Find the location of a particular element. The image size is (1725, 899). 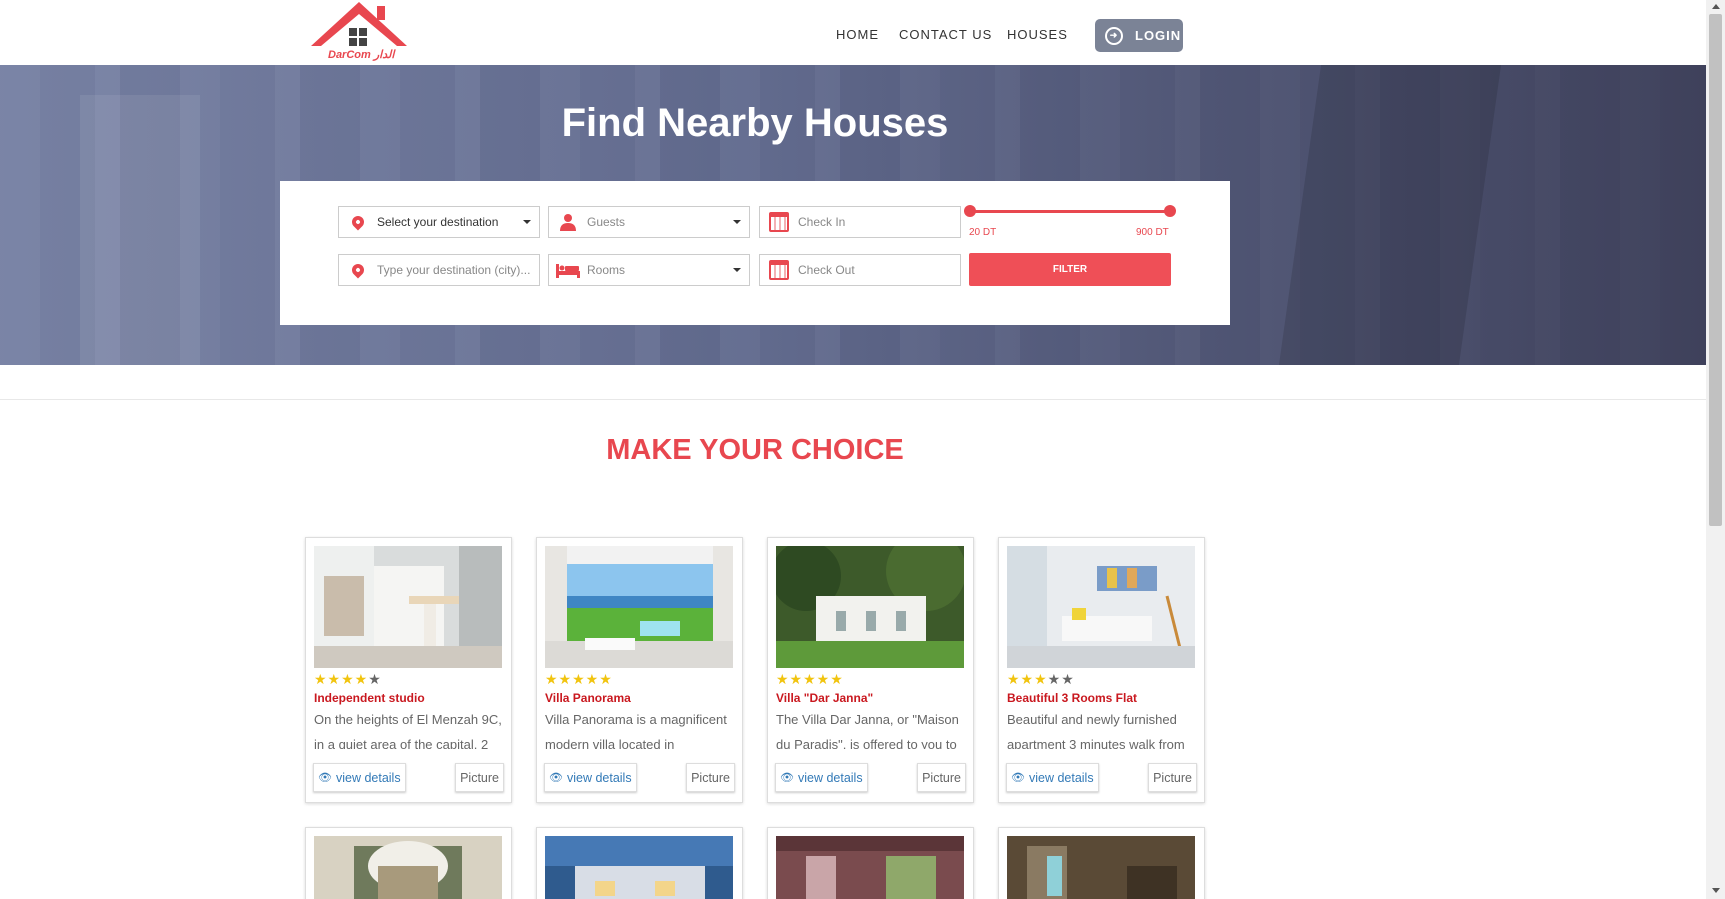

scroll-up-arrow-icon is located at coordinates (1716, 6).